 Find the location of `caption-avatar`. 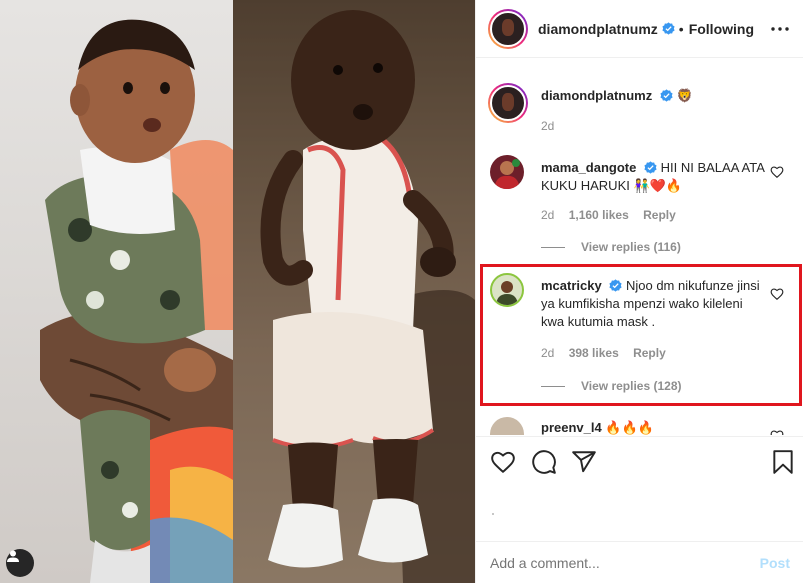

caption-avatar is located at coordinates (508, 103).